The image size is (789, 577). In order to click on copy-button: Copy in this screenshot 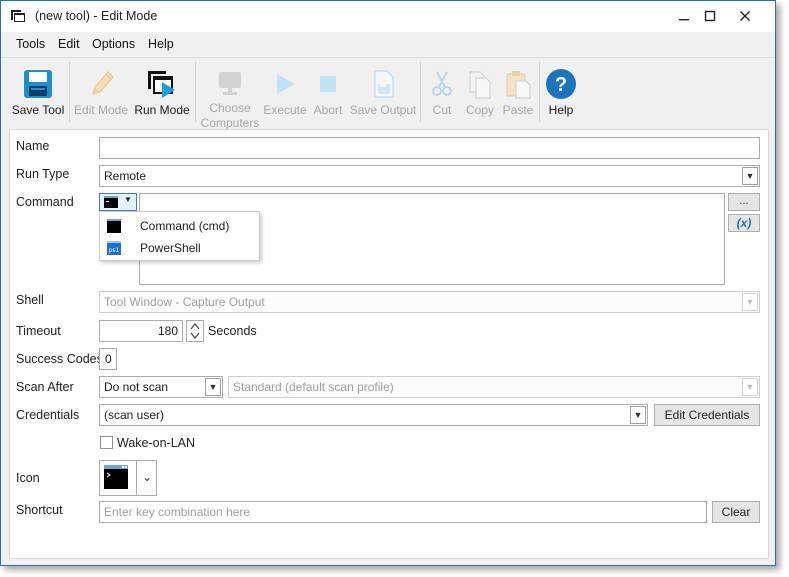, I will do `click(480, 94)`.